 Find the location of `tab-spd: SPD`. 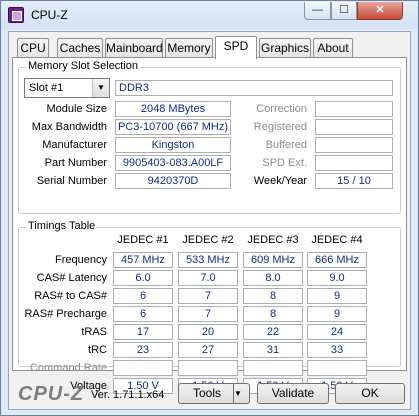

tab-spd: SPD is located at coordinates (236, 47).